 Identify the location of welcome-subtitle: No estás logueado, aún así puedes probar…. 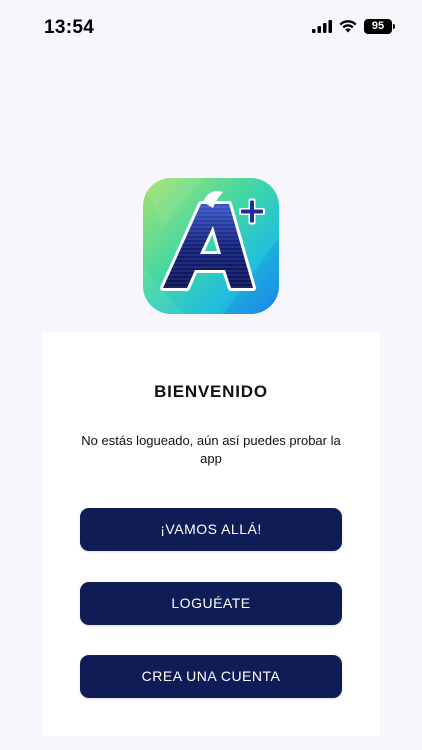
(211, 449).